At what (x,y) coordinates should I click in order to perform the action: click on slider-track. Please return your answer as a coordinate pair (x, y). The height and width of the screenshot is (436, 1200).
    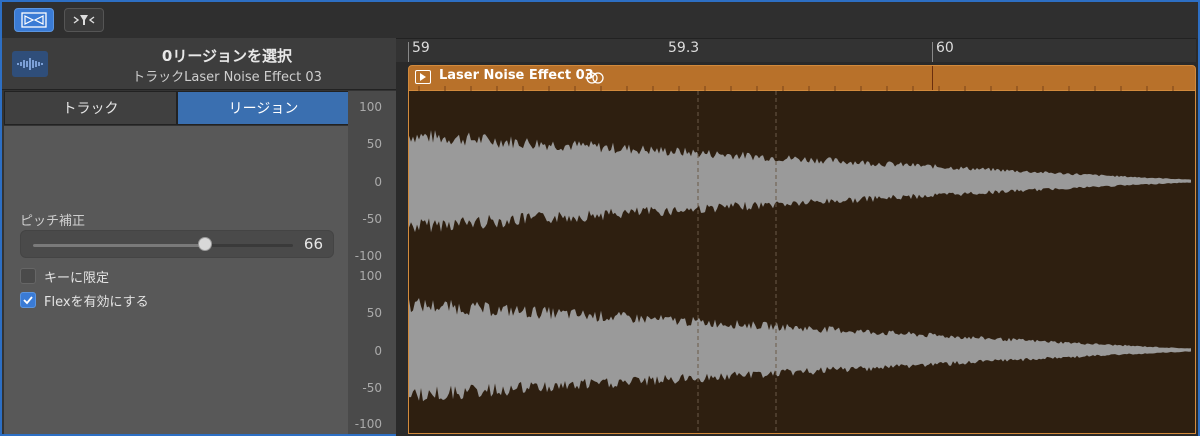
    Looking at the image, I should click on (163, 245).